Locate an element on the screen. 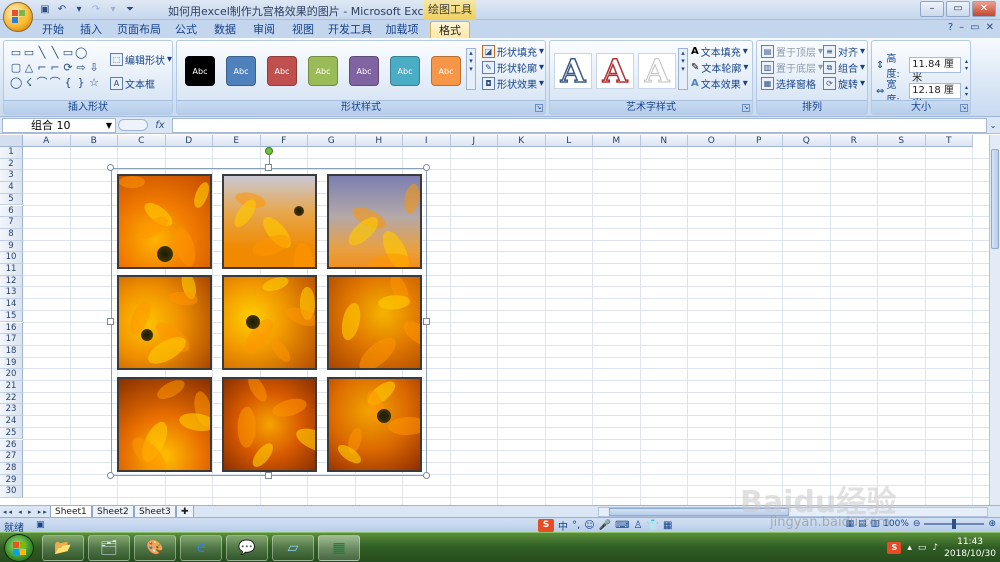 The height and width of the screenshot is (562, 1000). row-header: 16 is located at coordinates (11, 328).